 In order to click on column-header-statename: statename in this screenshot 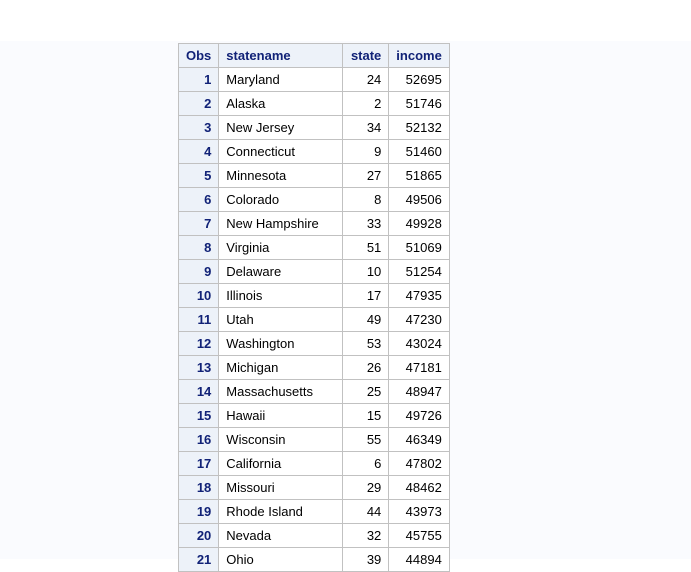, I will do `click(281, 55)`.